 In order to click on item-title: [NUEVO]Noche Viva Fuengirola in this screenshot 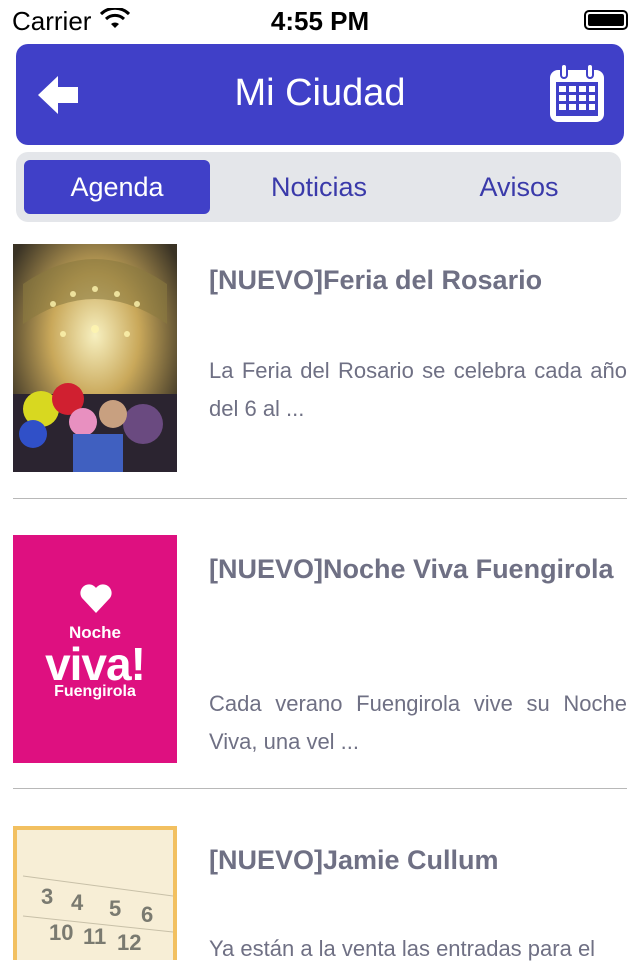, I will do `click(411, 569)`.